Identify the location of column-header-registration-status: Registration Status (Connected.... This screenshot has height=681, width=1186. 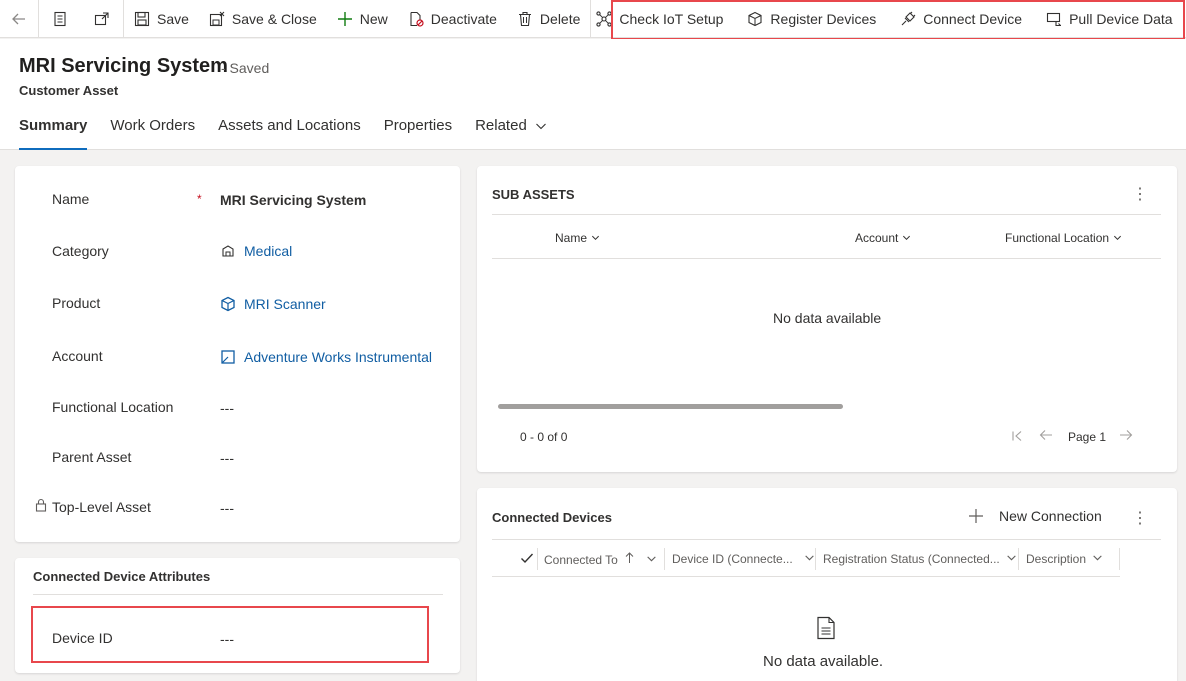
(920, 559).